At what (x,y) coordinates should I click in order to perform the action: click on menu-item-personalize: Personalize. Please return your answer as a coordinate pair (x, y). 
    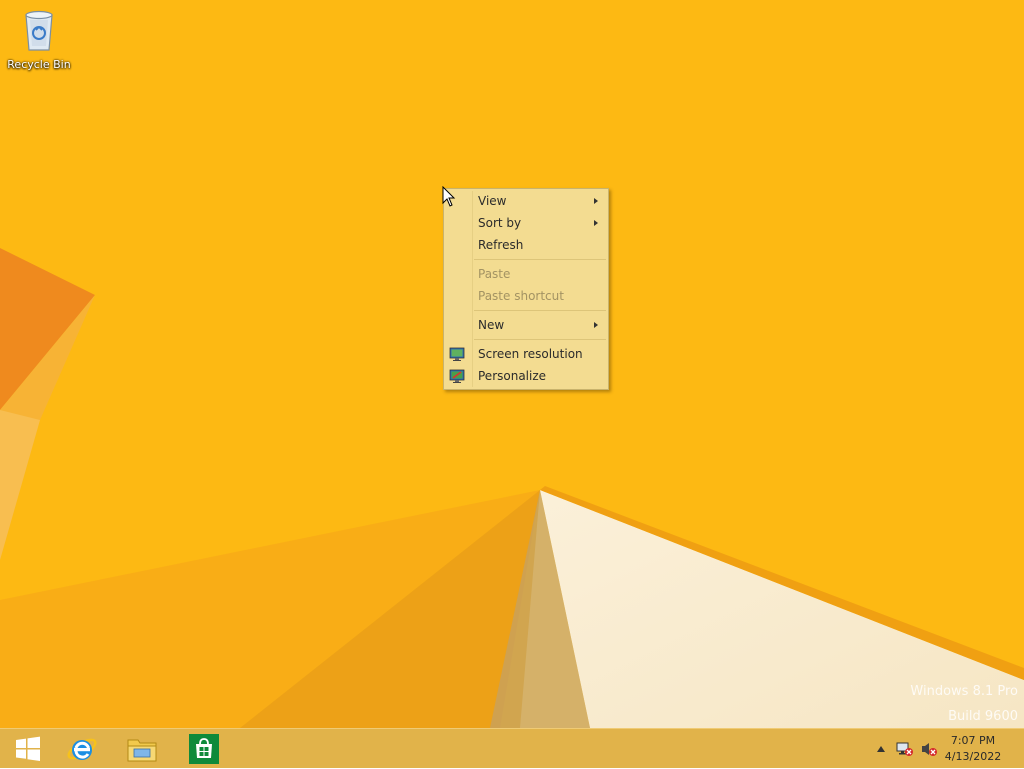
    Looking at the image, I should click on (526, 376).